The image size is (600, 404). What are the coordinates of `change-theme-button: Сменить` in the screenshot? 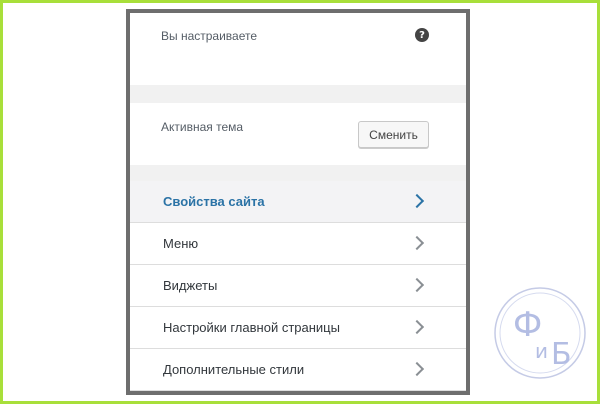 It's located at (393, 134).